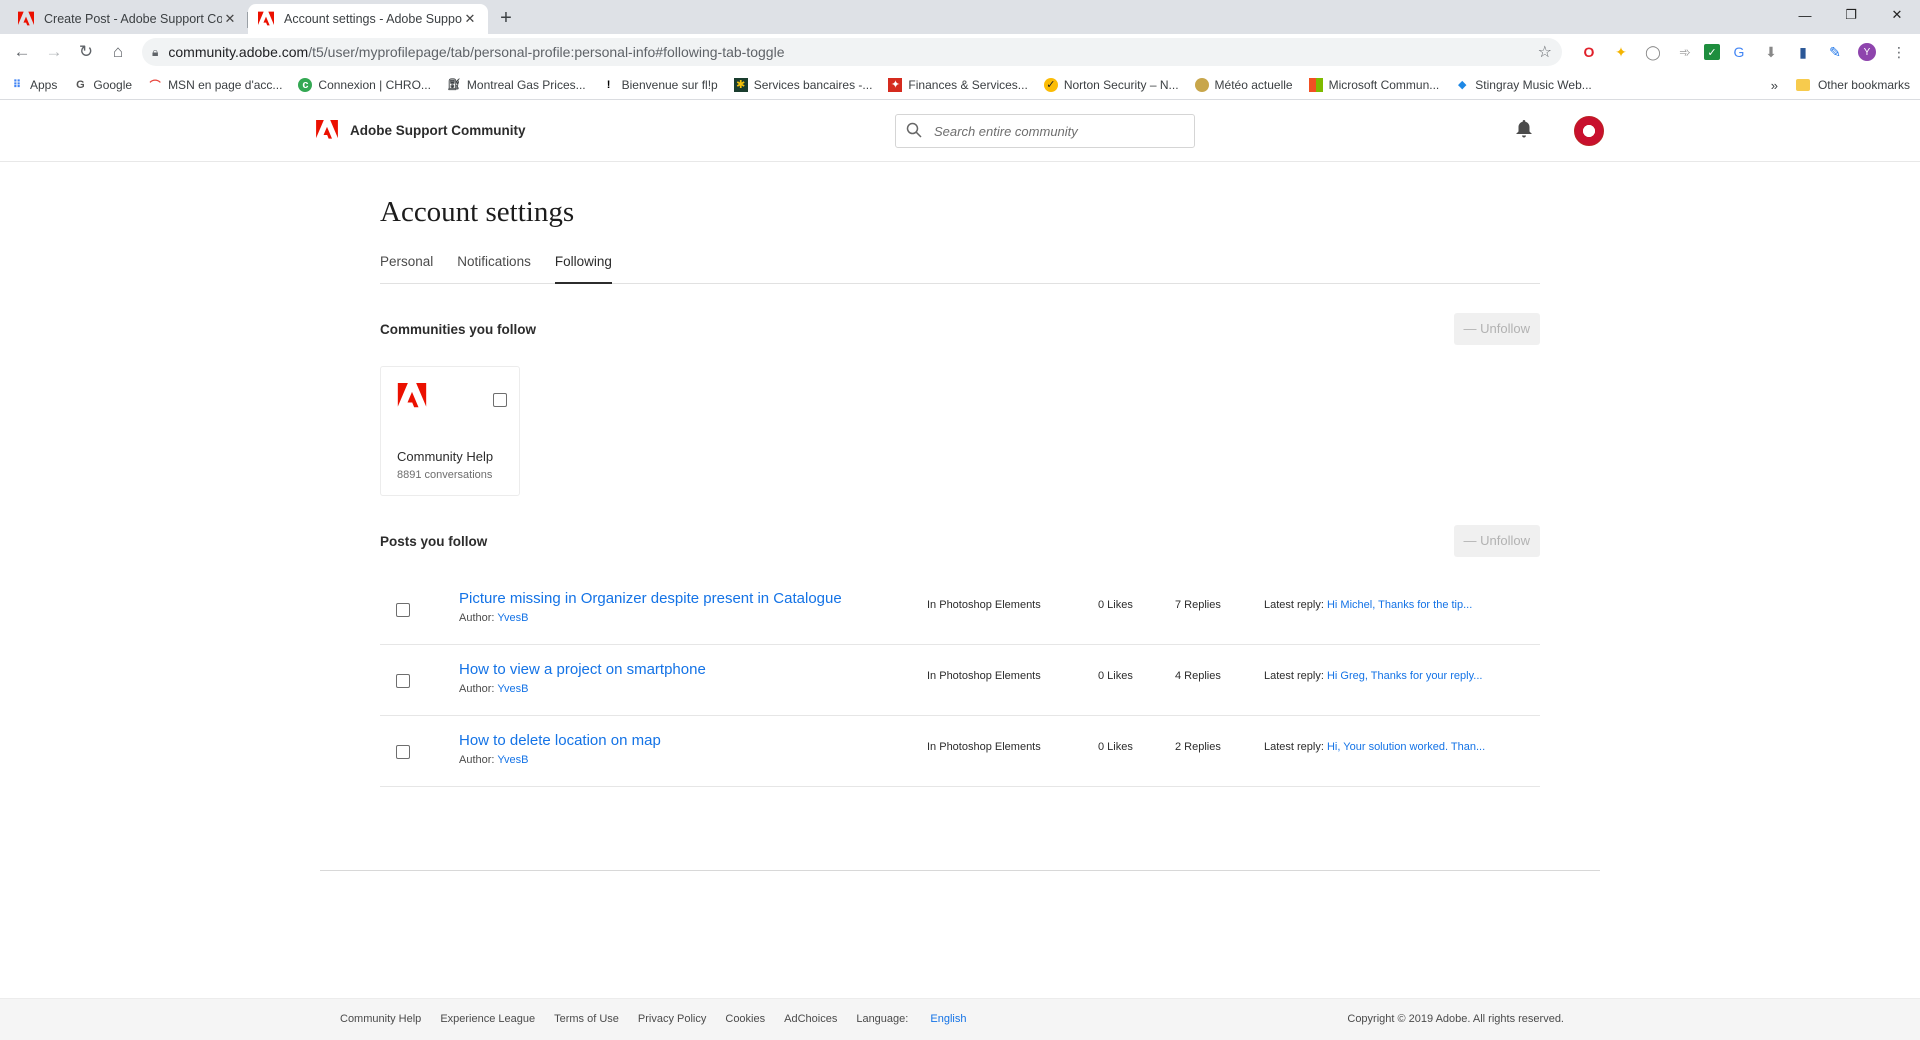 The image size is (1920, 1040). Describe the element at coordinates (1589, 131) in the screenshot. I see `user-avatar` at that location.